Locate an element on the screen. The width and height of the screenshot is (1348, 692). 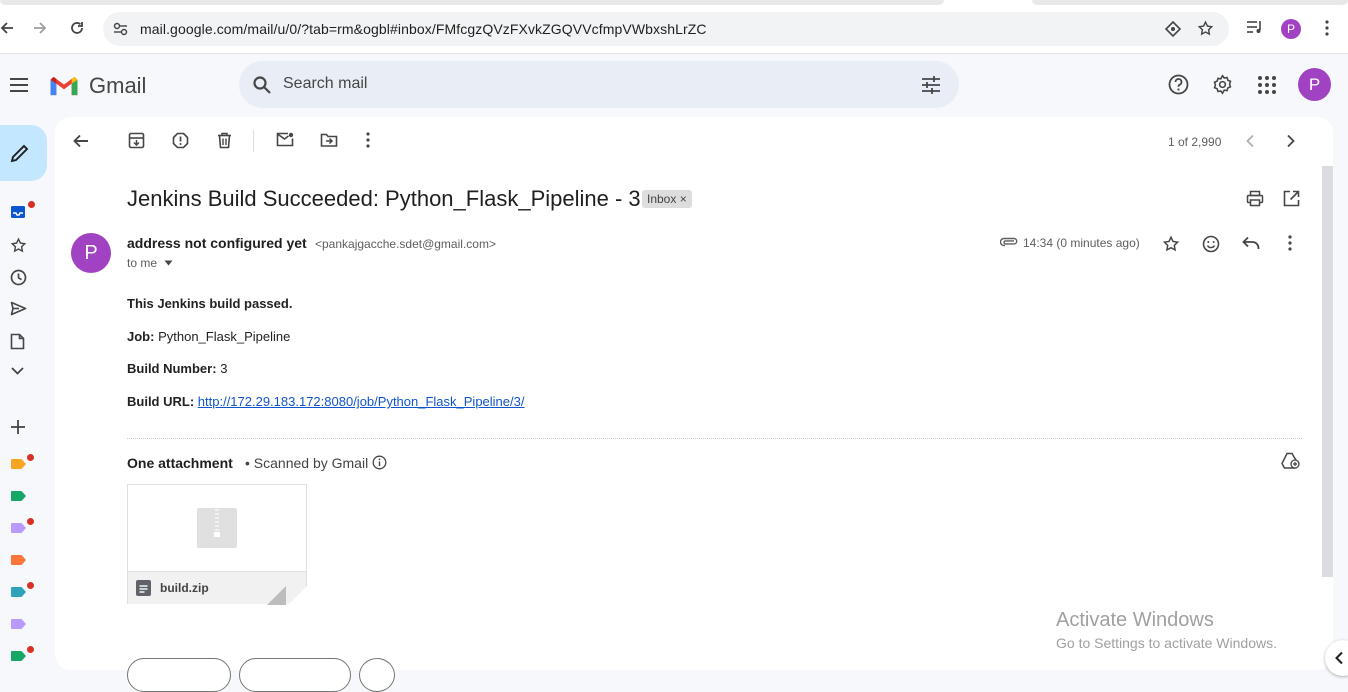
drafts-icon is located at coordinates (19, 342).